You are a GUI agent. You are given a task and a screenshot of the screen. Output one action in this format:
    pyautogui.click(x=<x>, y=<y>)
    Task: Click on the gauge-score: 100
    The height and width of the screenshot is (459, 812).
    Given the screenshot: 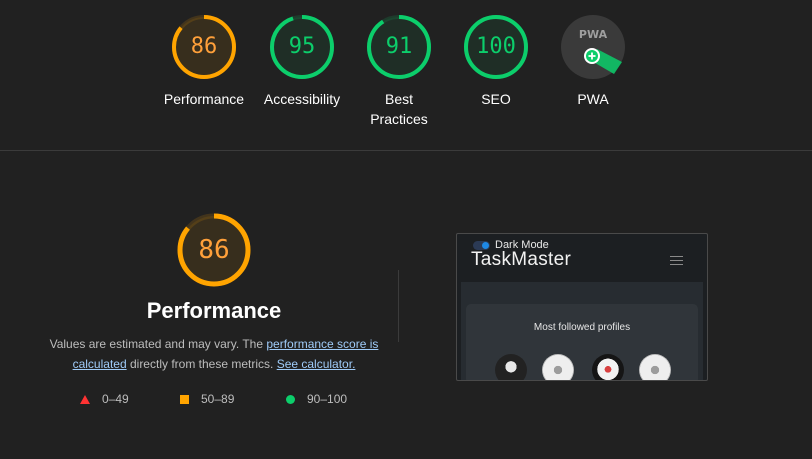 What is the action you would take?
    pyautogui.click(x=496, y=46)
    